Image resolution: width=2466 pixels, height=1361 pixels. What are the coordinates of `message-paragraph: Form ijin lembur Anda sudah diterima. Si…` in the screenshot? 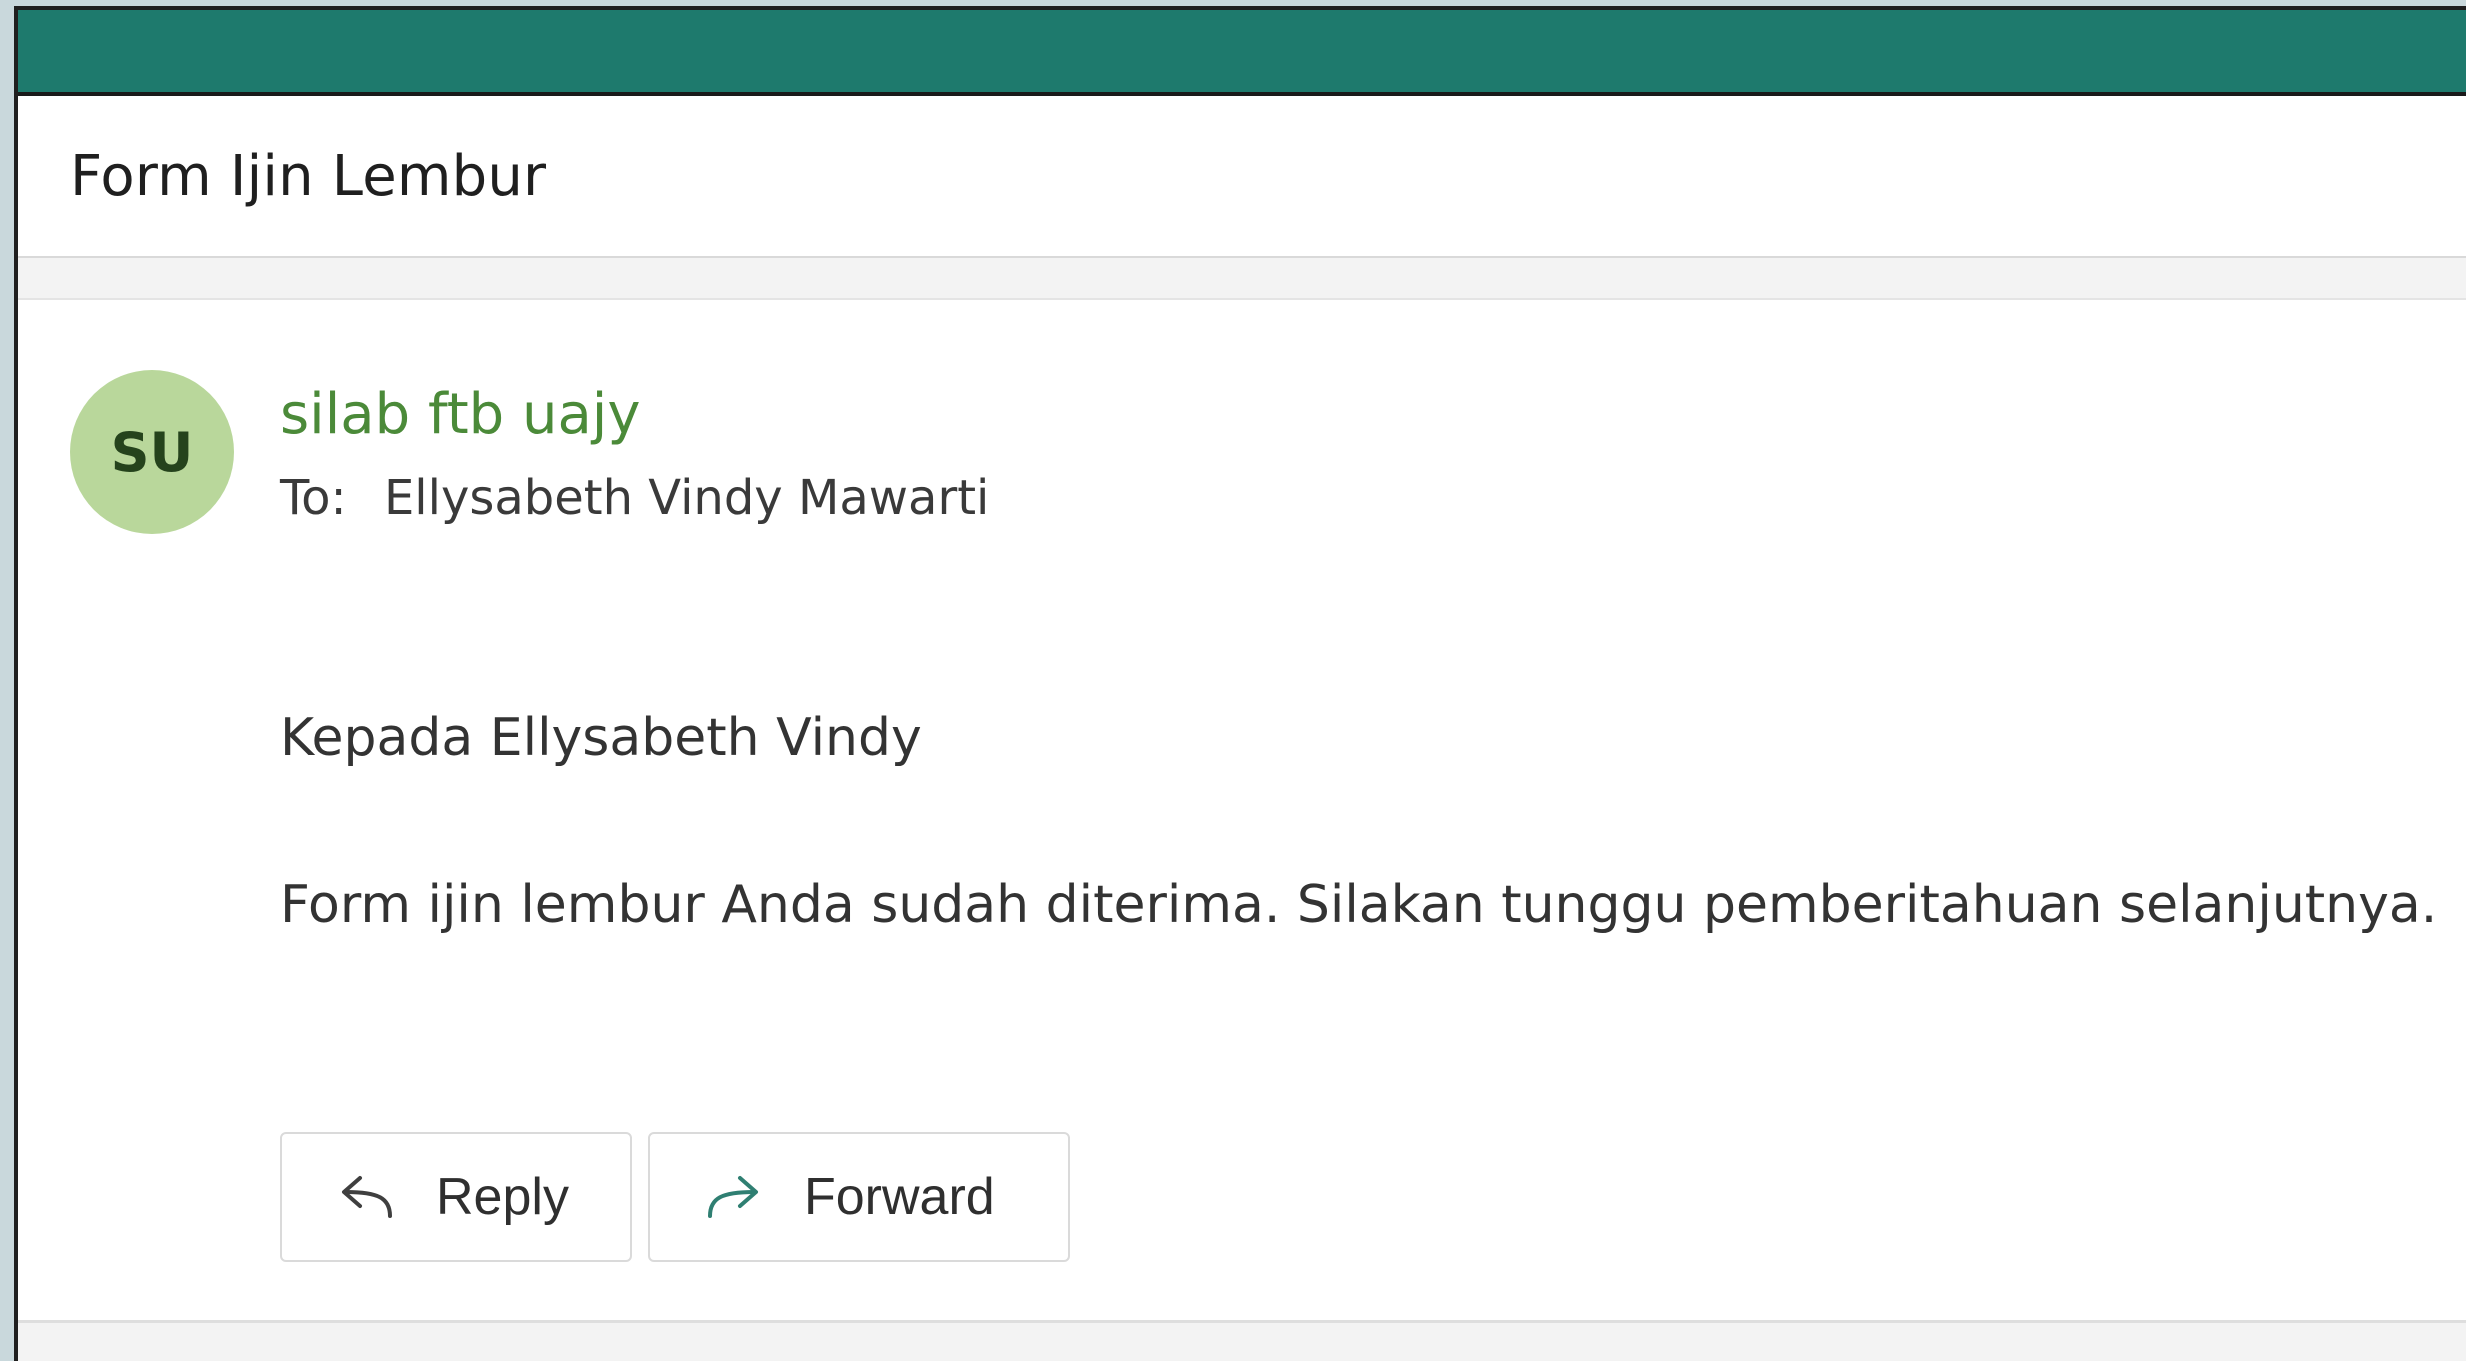 It's located at (1359, 905).